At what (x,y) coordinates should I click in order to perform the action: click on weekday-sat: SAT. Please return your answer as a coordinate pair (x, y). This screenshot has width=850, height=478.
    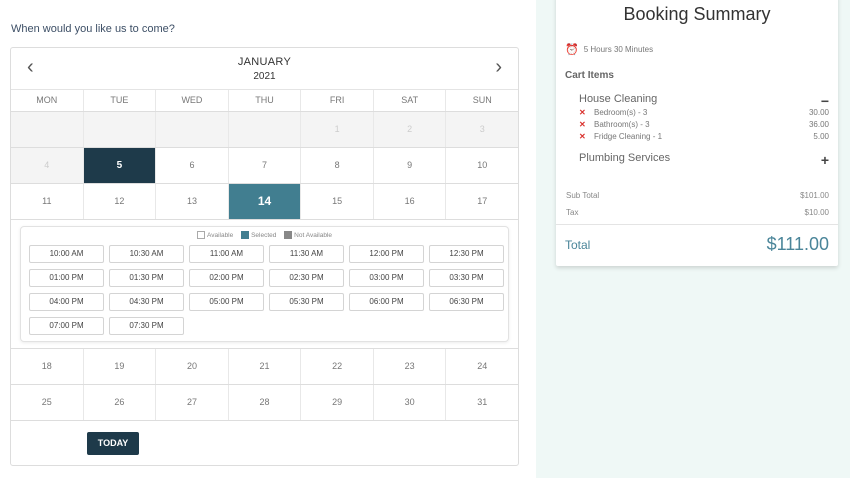
    Looking at the image, I should click on (410, 100).